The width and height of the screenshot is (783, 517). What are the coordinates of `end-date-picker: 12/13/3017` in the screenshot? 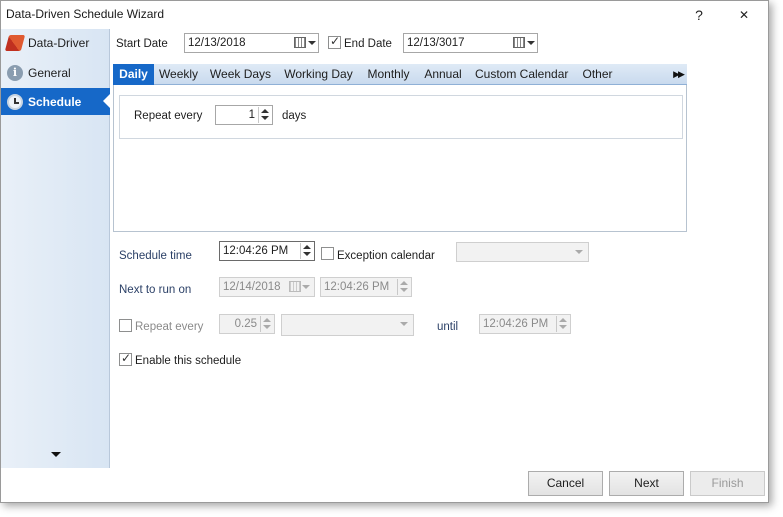 It's located at (470, 43).